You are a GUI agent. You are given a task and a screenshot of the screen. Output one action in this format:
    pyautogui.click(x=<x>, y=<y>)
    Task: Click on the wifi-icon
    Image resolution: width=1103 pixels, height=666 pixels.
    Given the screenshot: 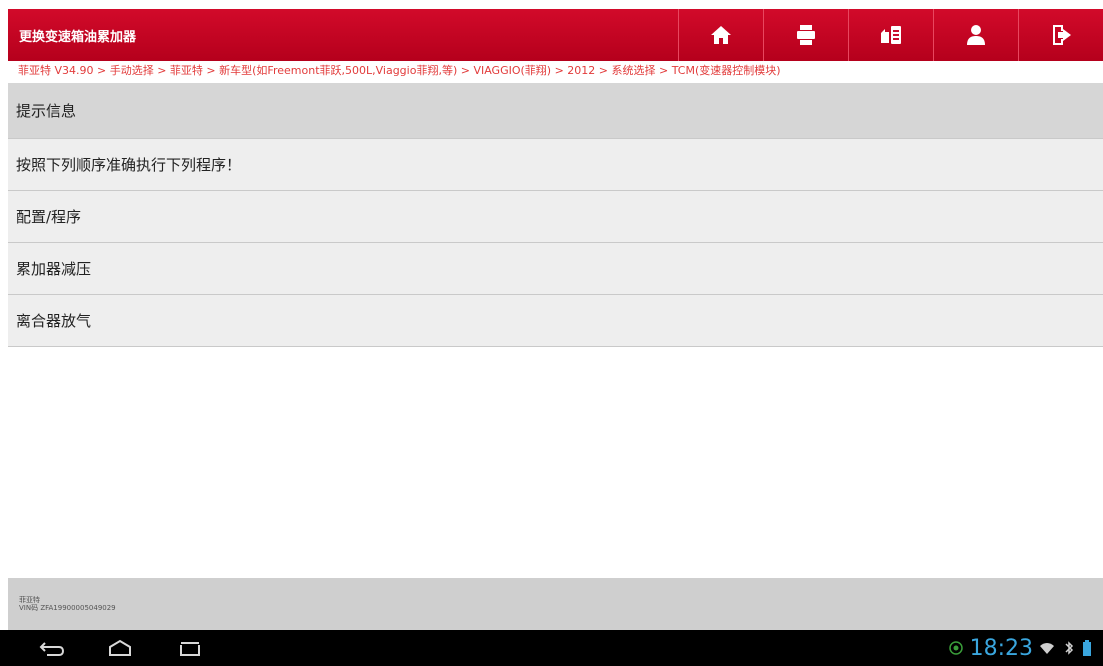 What is the action you would take?
    pyautogui.click(x=1047, y=648)
    